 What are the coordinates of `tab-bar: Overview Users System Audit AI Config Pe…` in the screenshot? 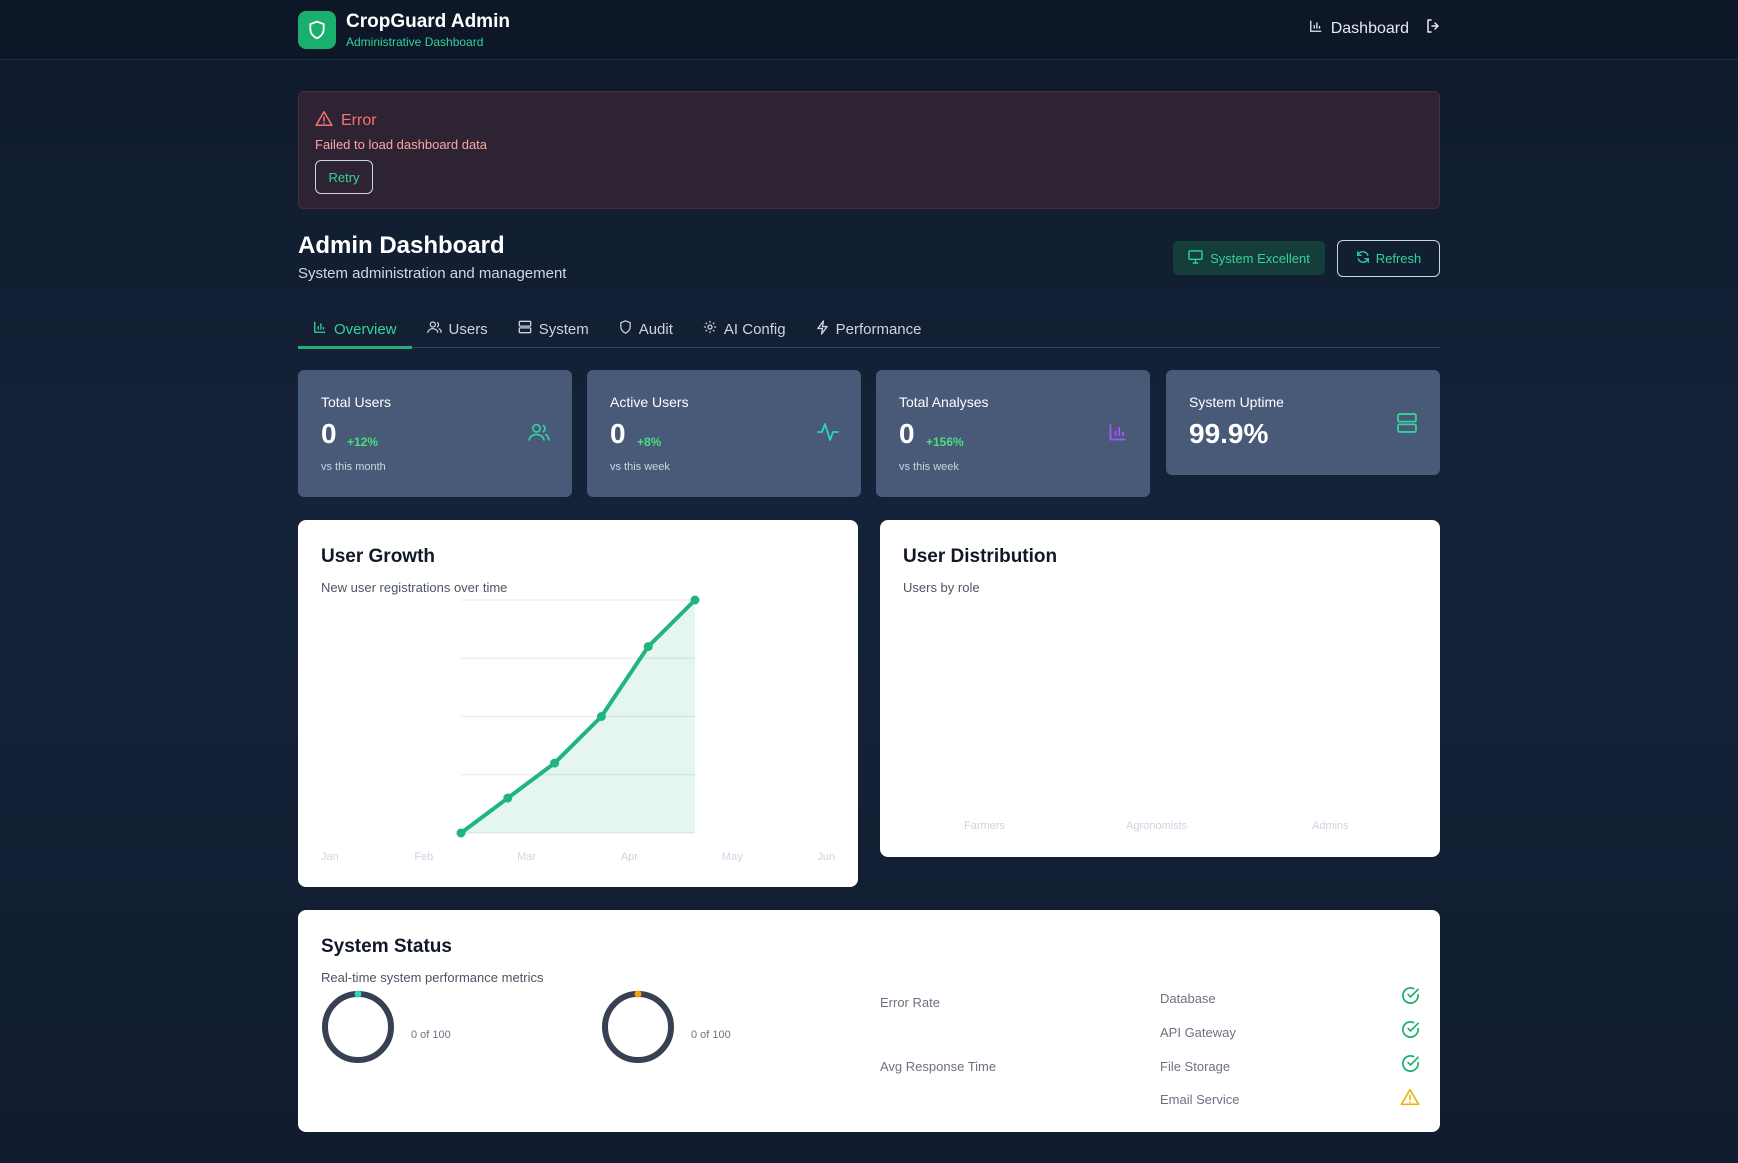 It's located at (869, 329).